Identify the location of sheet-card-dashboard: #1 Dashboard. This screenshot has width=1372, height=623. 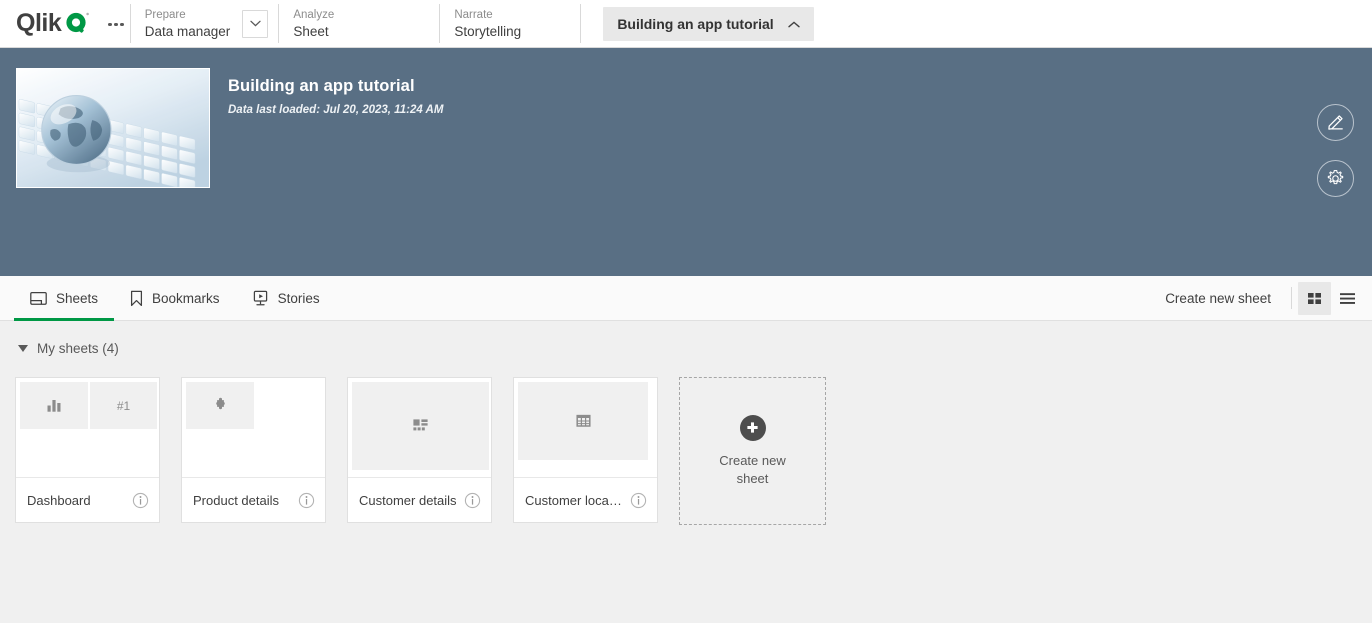
(87, 450).